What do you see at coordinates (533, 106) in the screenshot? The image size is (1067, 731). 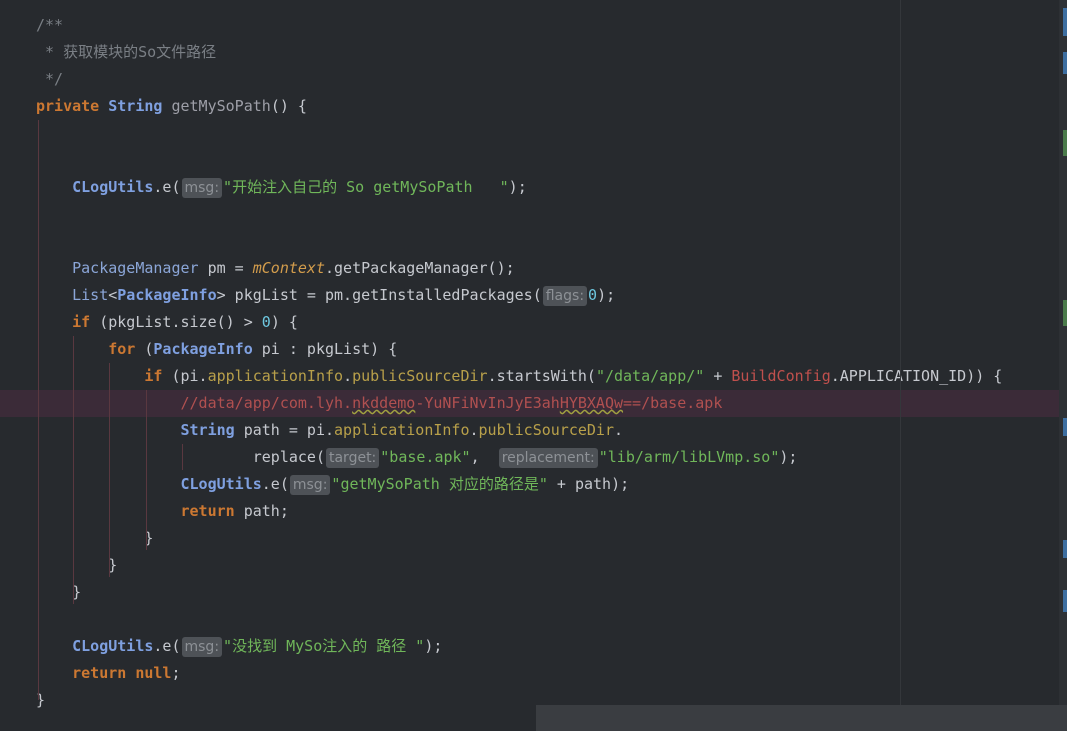 I see `code-line: private String getMySoPath() {` at bounding box center [533, 106].